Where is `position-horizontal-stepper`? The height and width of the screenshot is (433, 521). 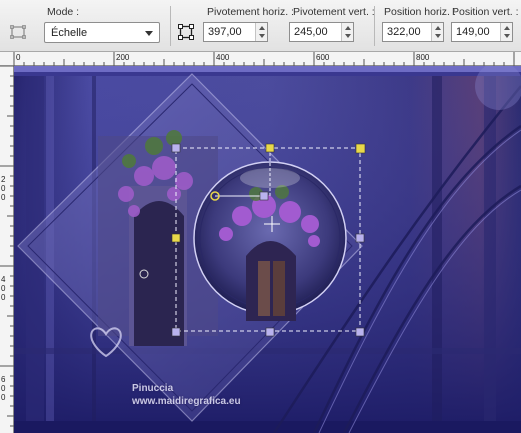 position-horizontal-stepper is located at coordinates (437, 32).